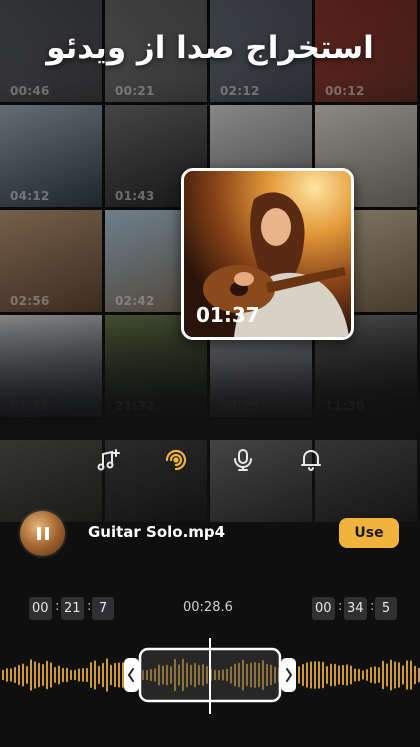  What do you see at coordinates (386, 608) in the screenshot?
I see `end-seconds-field: 5` at bounding box center [386, 608].